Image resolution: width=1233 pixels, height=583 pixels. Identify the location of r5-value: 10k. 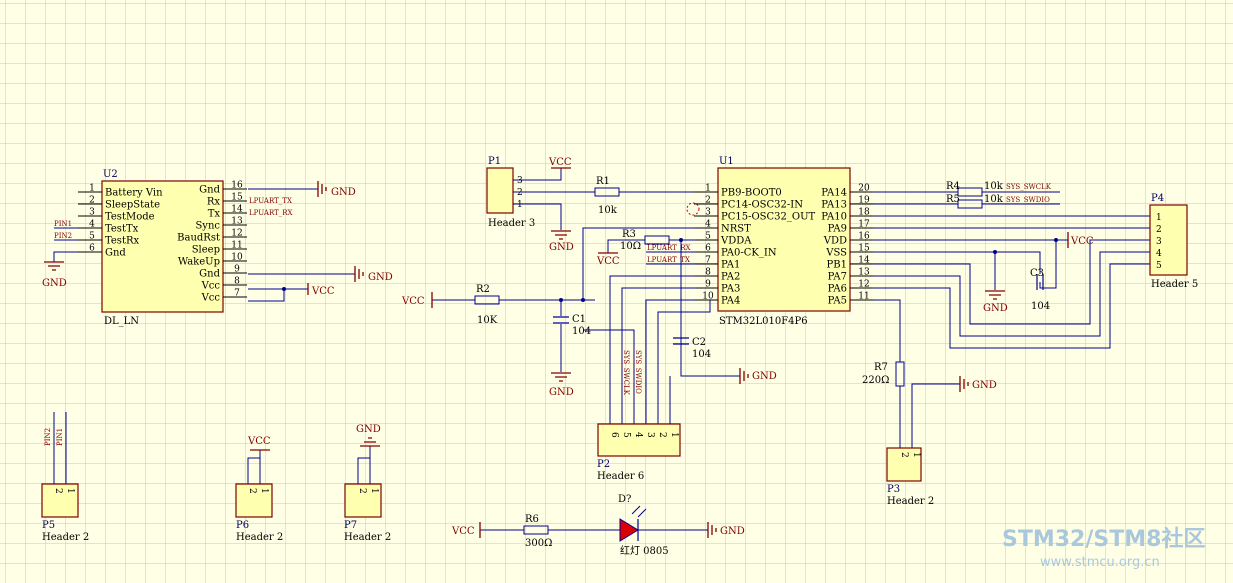
(994, 199).